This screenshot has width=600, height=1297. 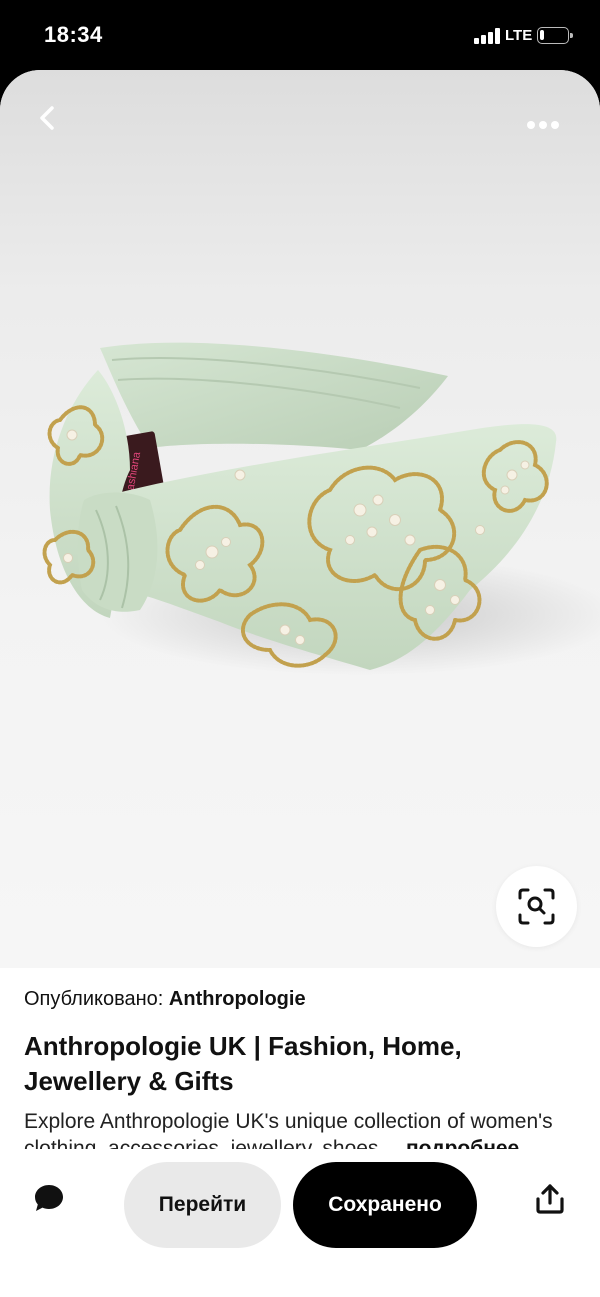 I want to click on signal-icon, so click(x=487, y=36).